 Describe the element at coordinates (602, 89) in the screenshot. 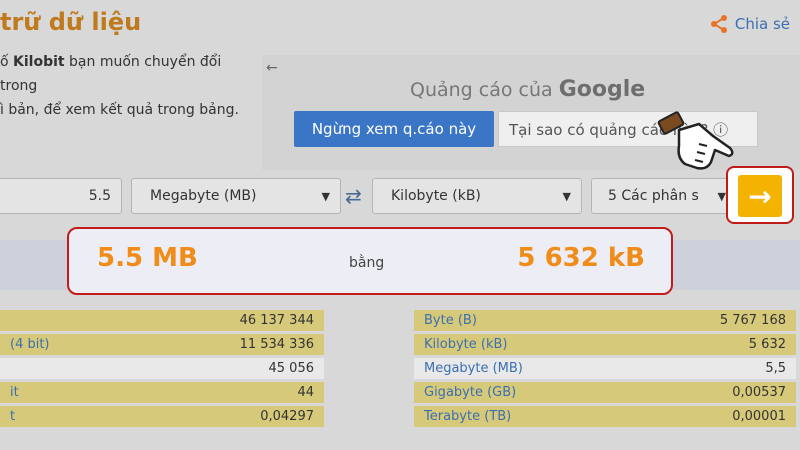

I see `ad-brand: Google` at that location.